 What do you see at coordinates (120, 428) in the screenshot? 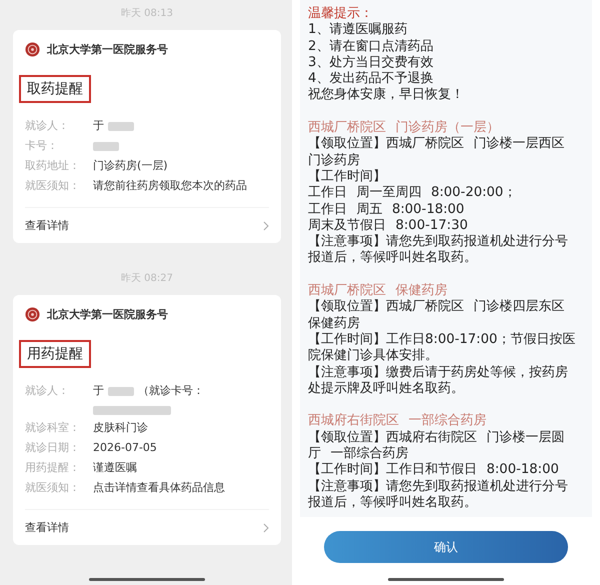
I see `field-value: 皮肤科门诊` at bounding box center [120, 428].